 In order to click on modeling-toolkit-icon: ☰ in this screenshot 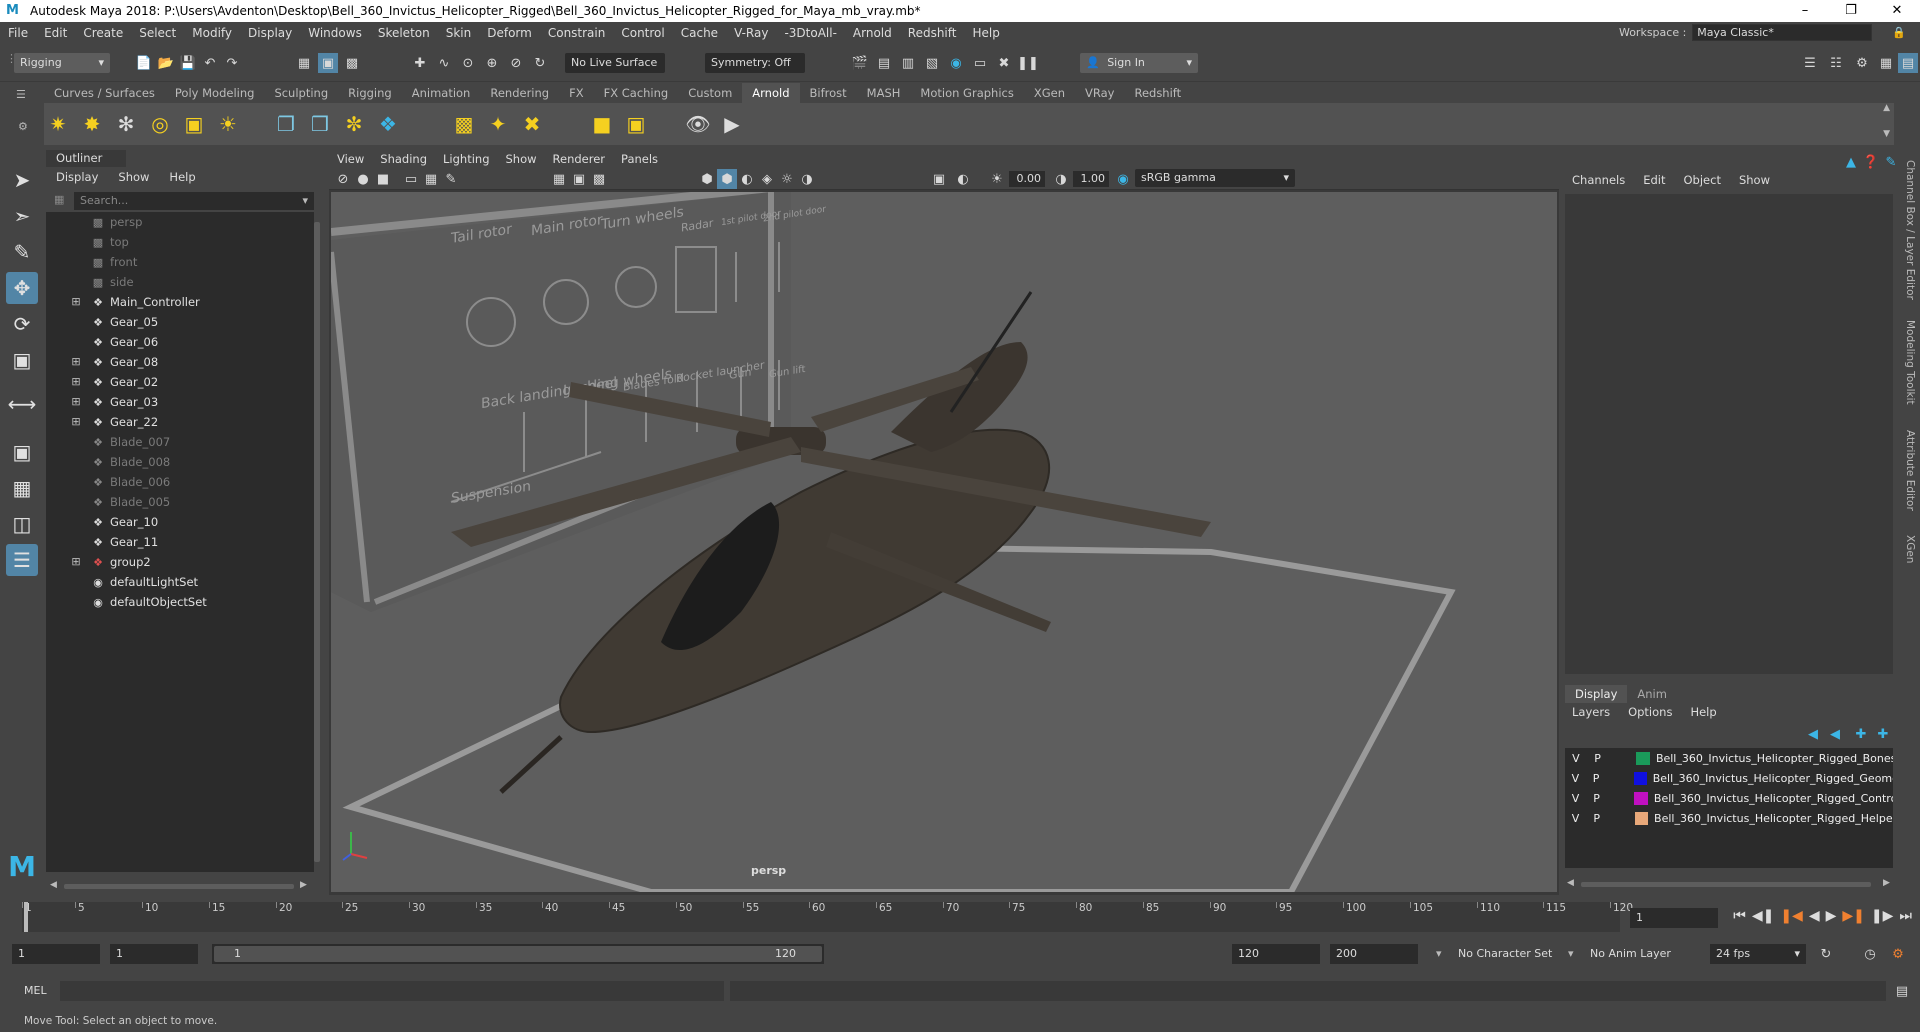, I will do `click(1810, 63)`.